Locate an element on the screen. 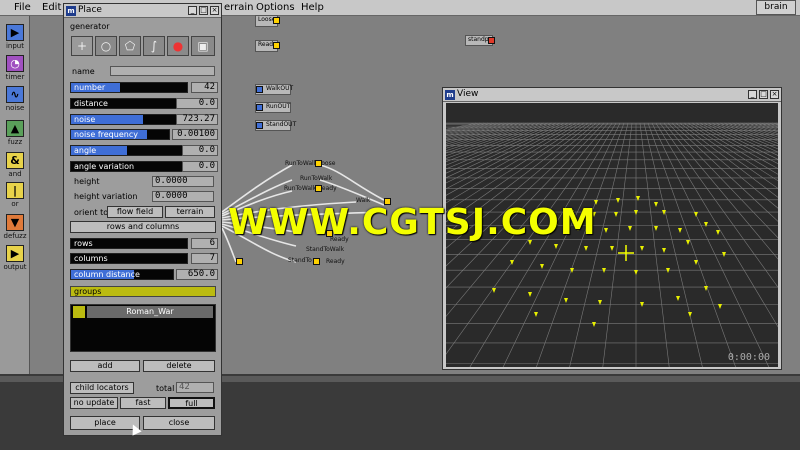  plus-icon: + is located at coordinates (82, 46).